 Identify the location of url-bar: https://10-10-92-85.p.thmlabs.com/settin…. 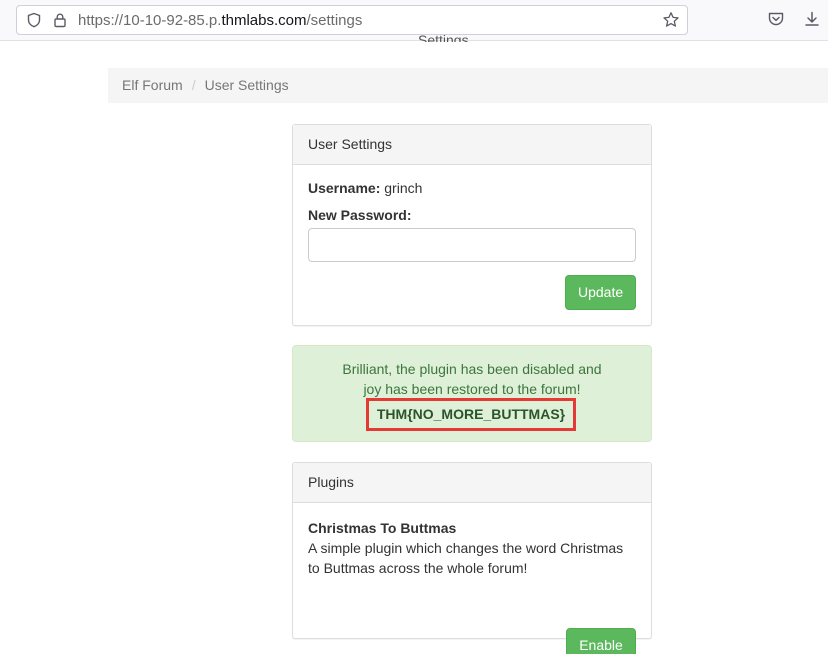
(352, 20).